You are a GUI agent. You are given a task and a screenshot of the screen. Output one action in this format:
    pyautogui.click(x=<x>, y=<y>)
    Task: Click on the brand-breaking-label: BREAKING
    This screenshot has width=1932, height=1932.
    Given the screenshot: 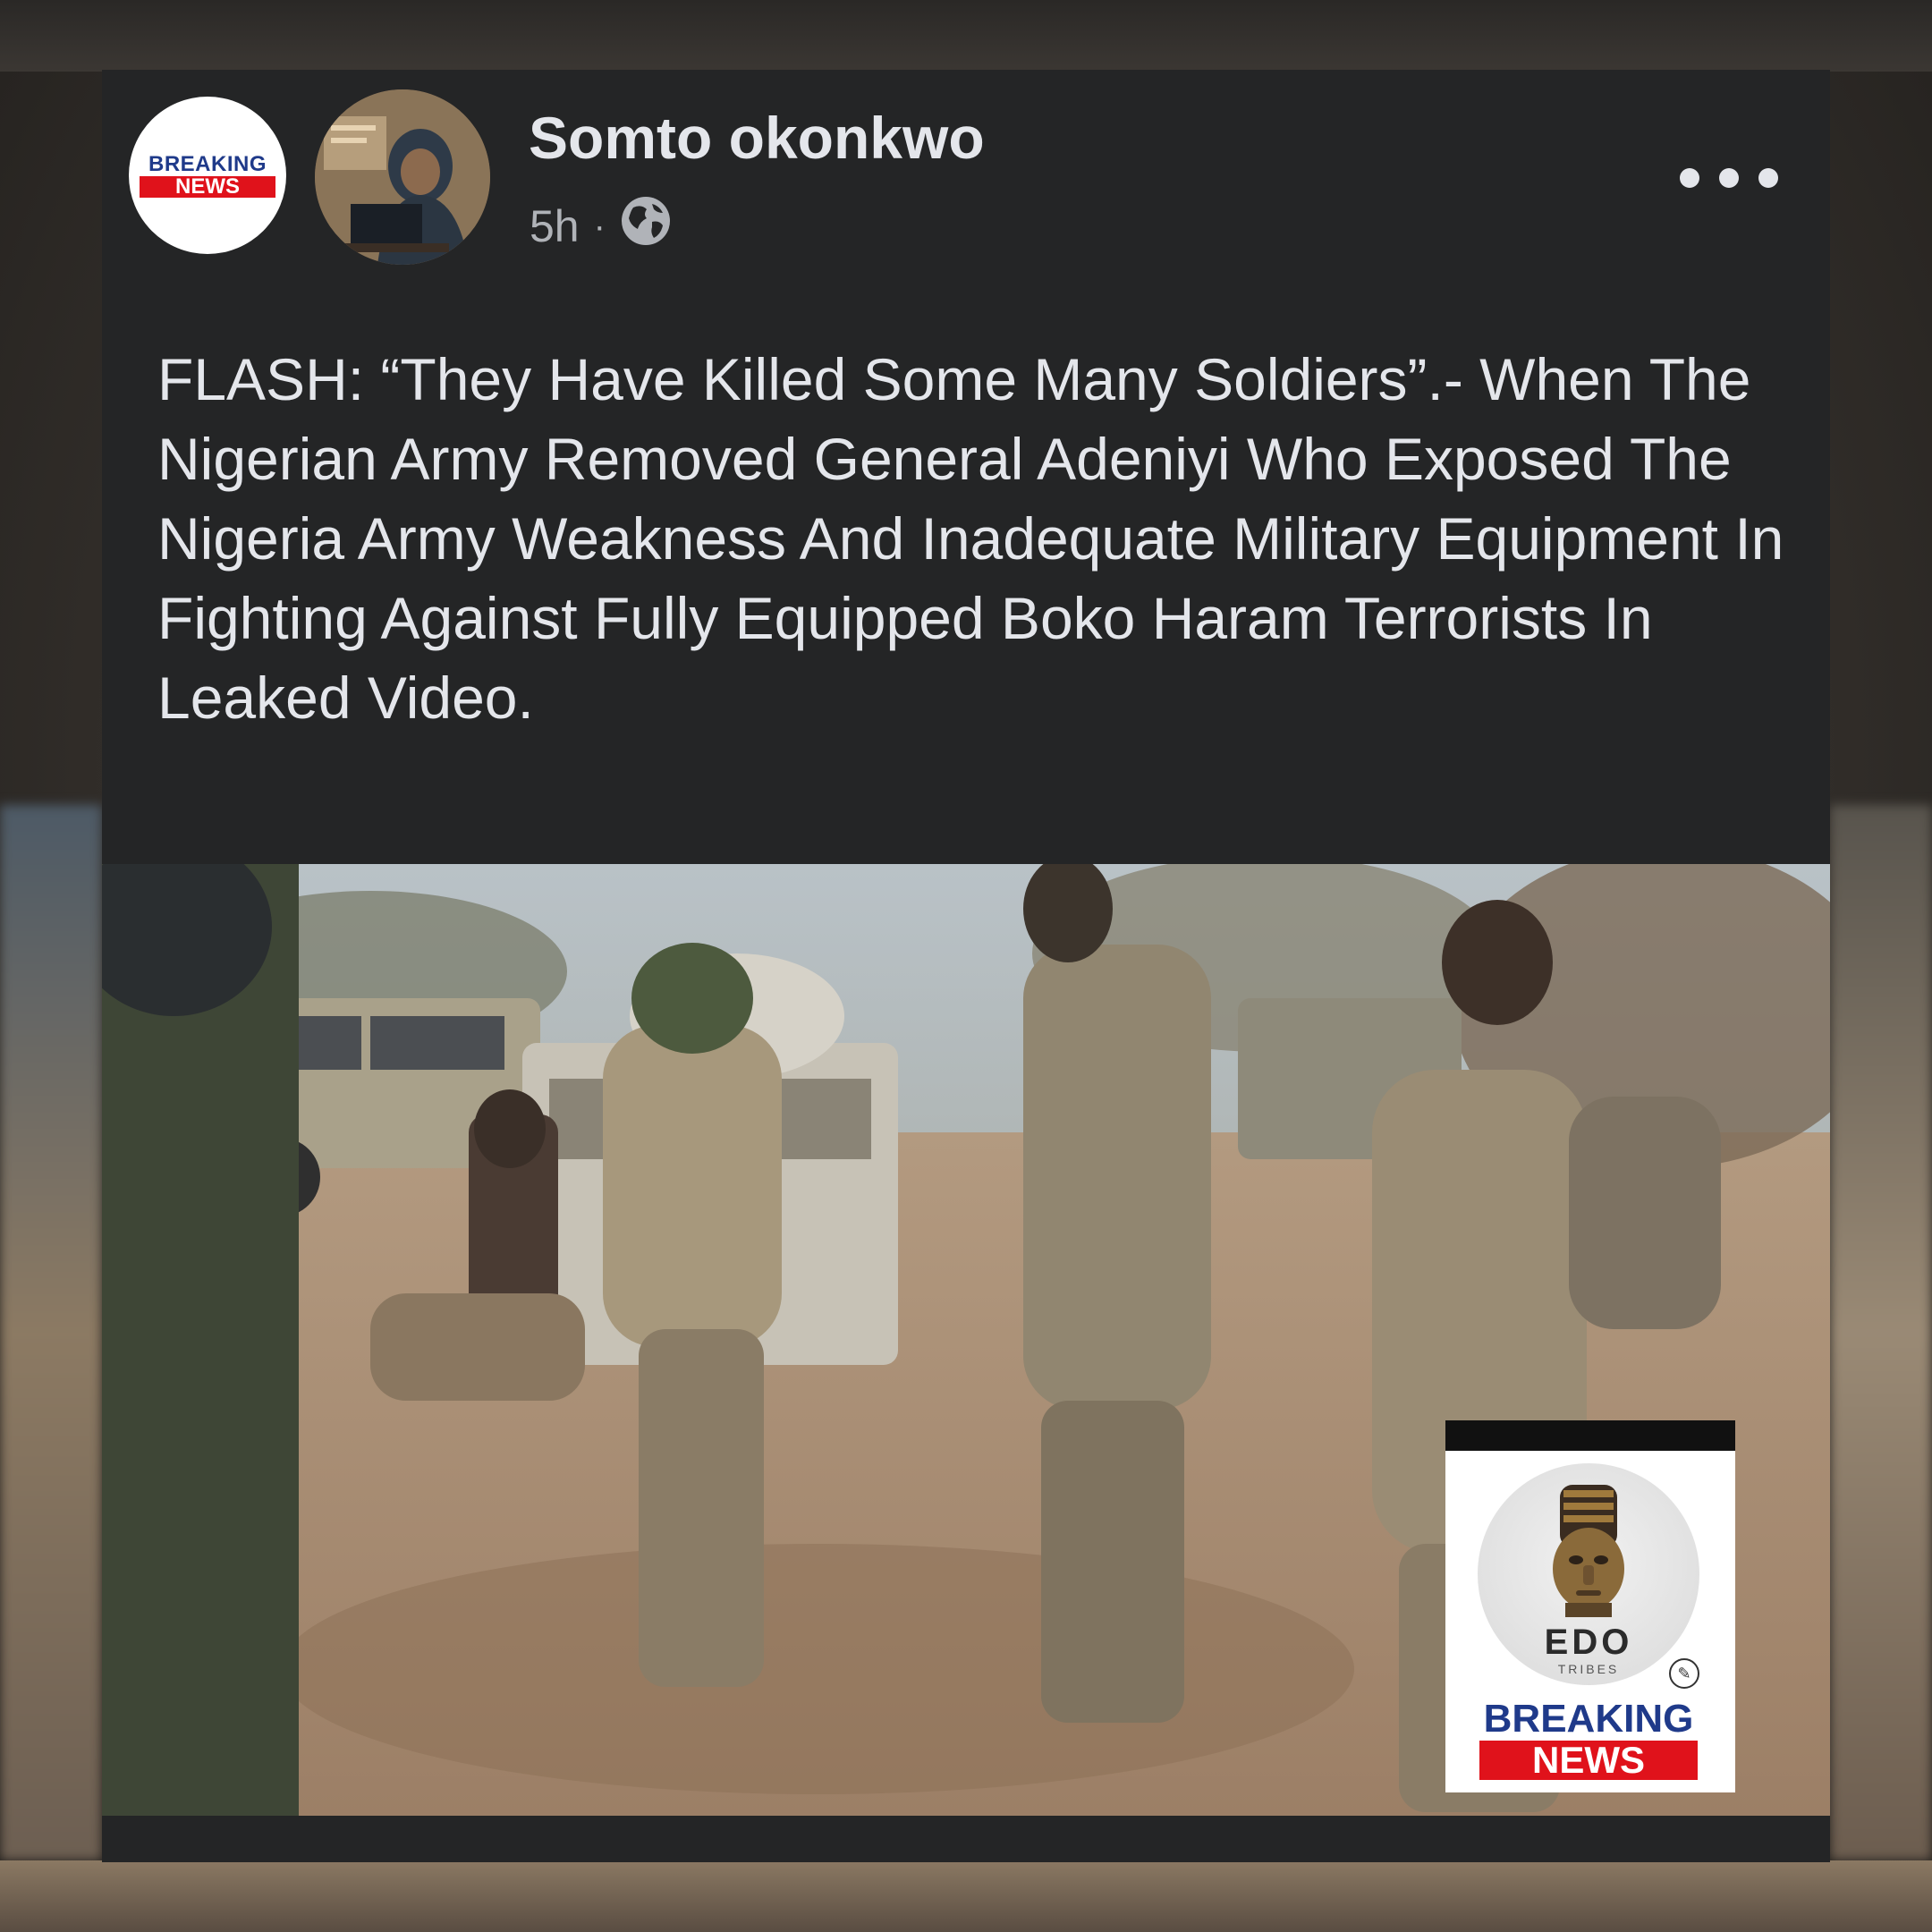 What is the action you would take?
    pyautogui.click(x=1588, y=1719)
    